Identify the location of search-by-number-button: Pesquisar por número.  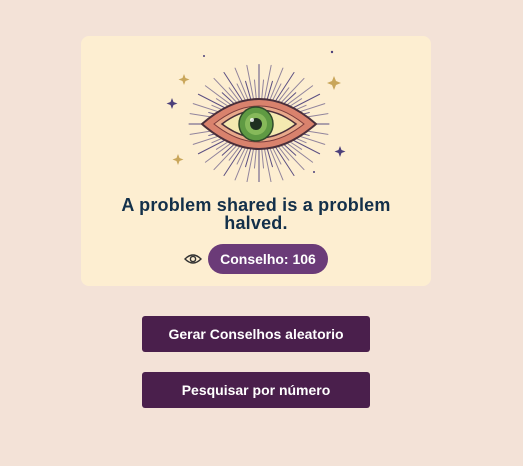
(256, 390).